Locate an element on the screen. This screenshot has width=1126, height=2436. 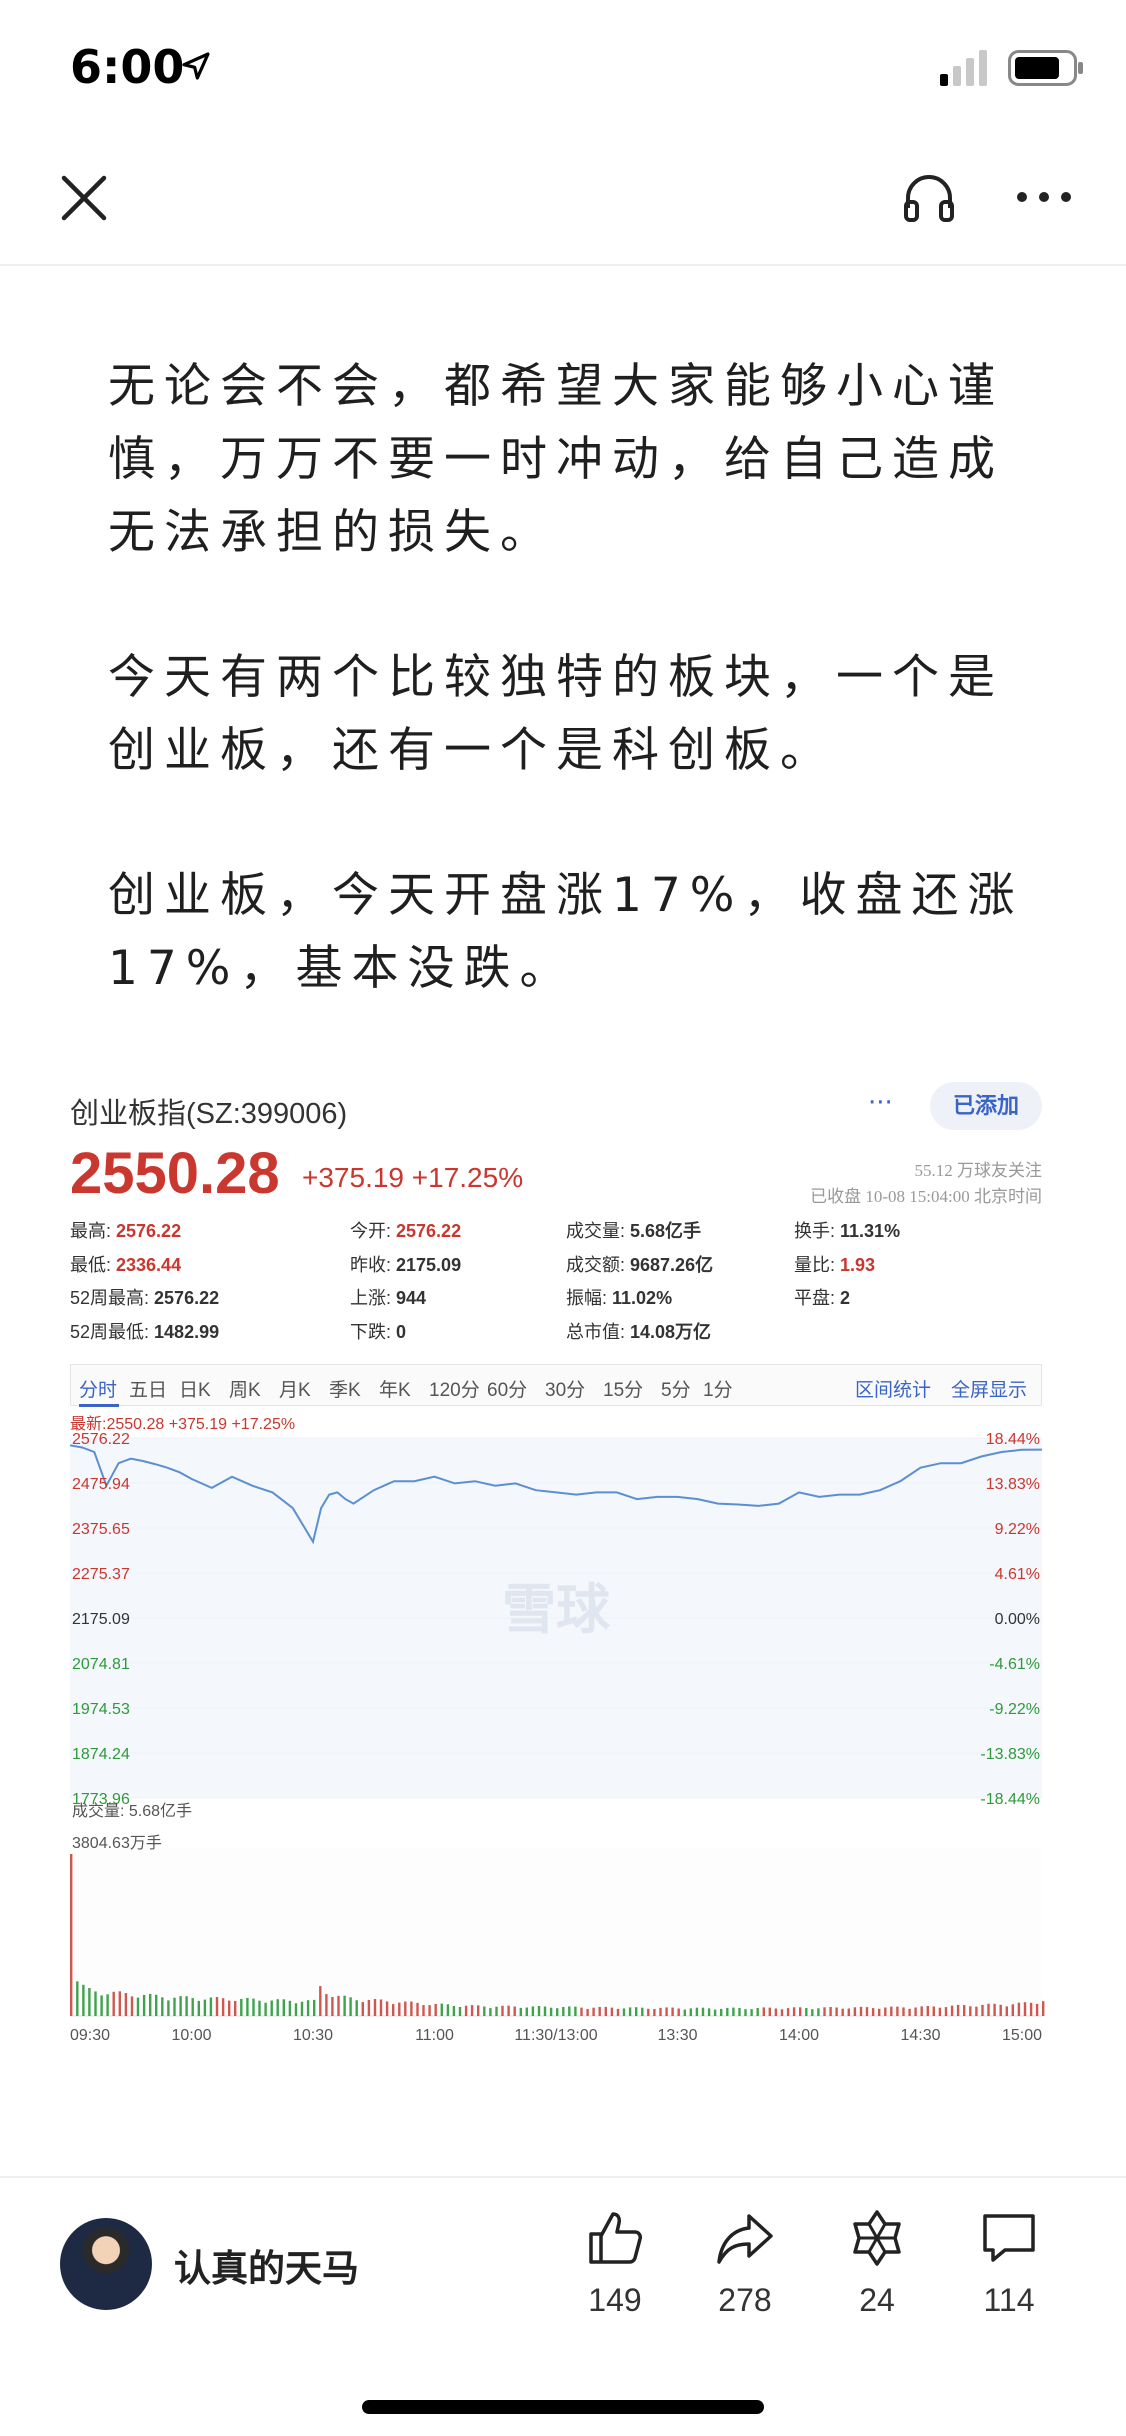
like-count: 149 is located at coordinates (615, 2300).